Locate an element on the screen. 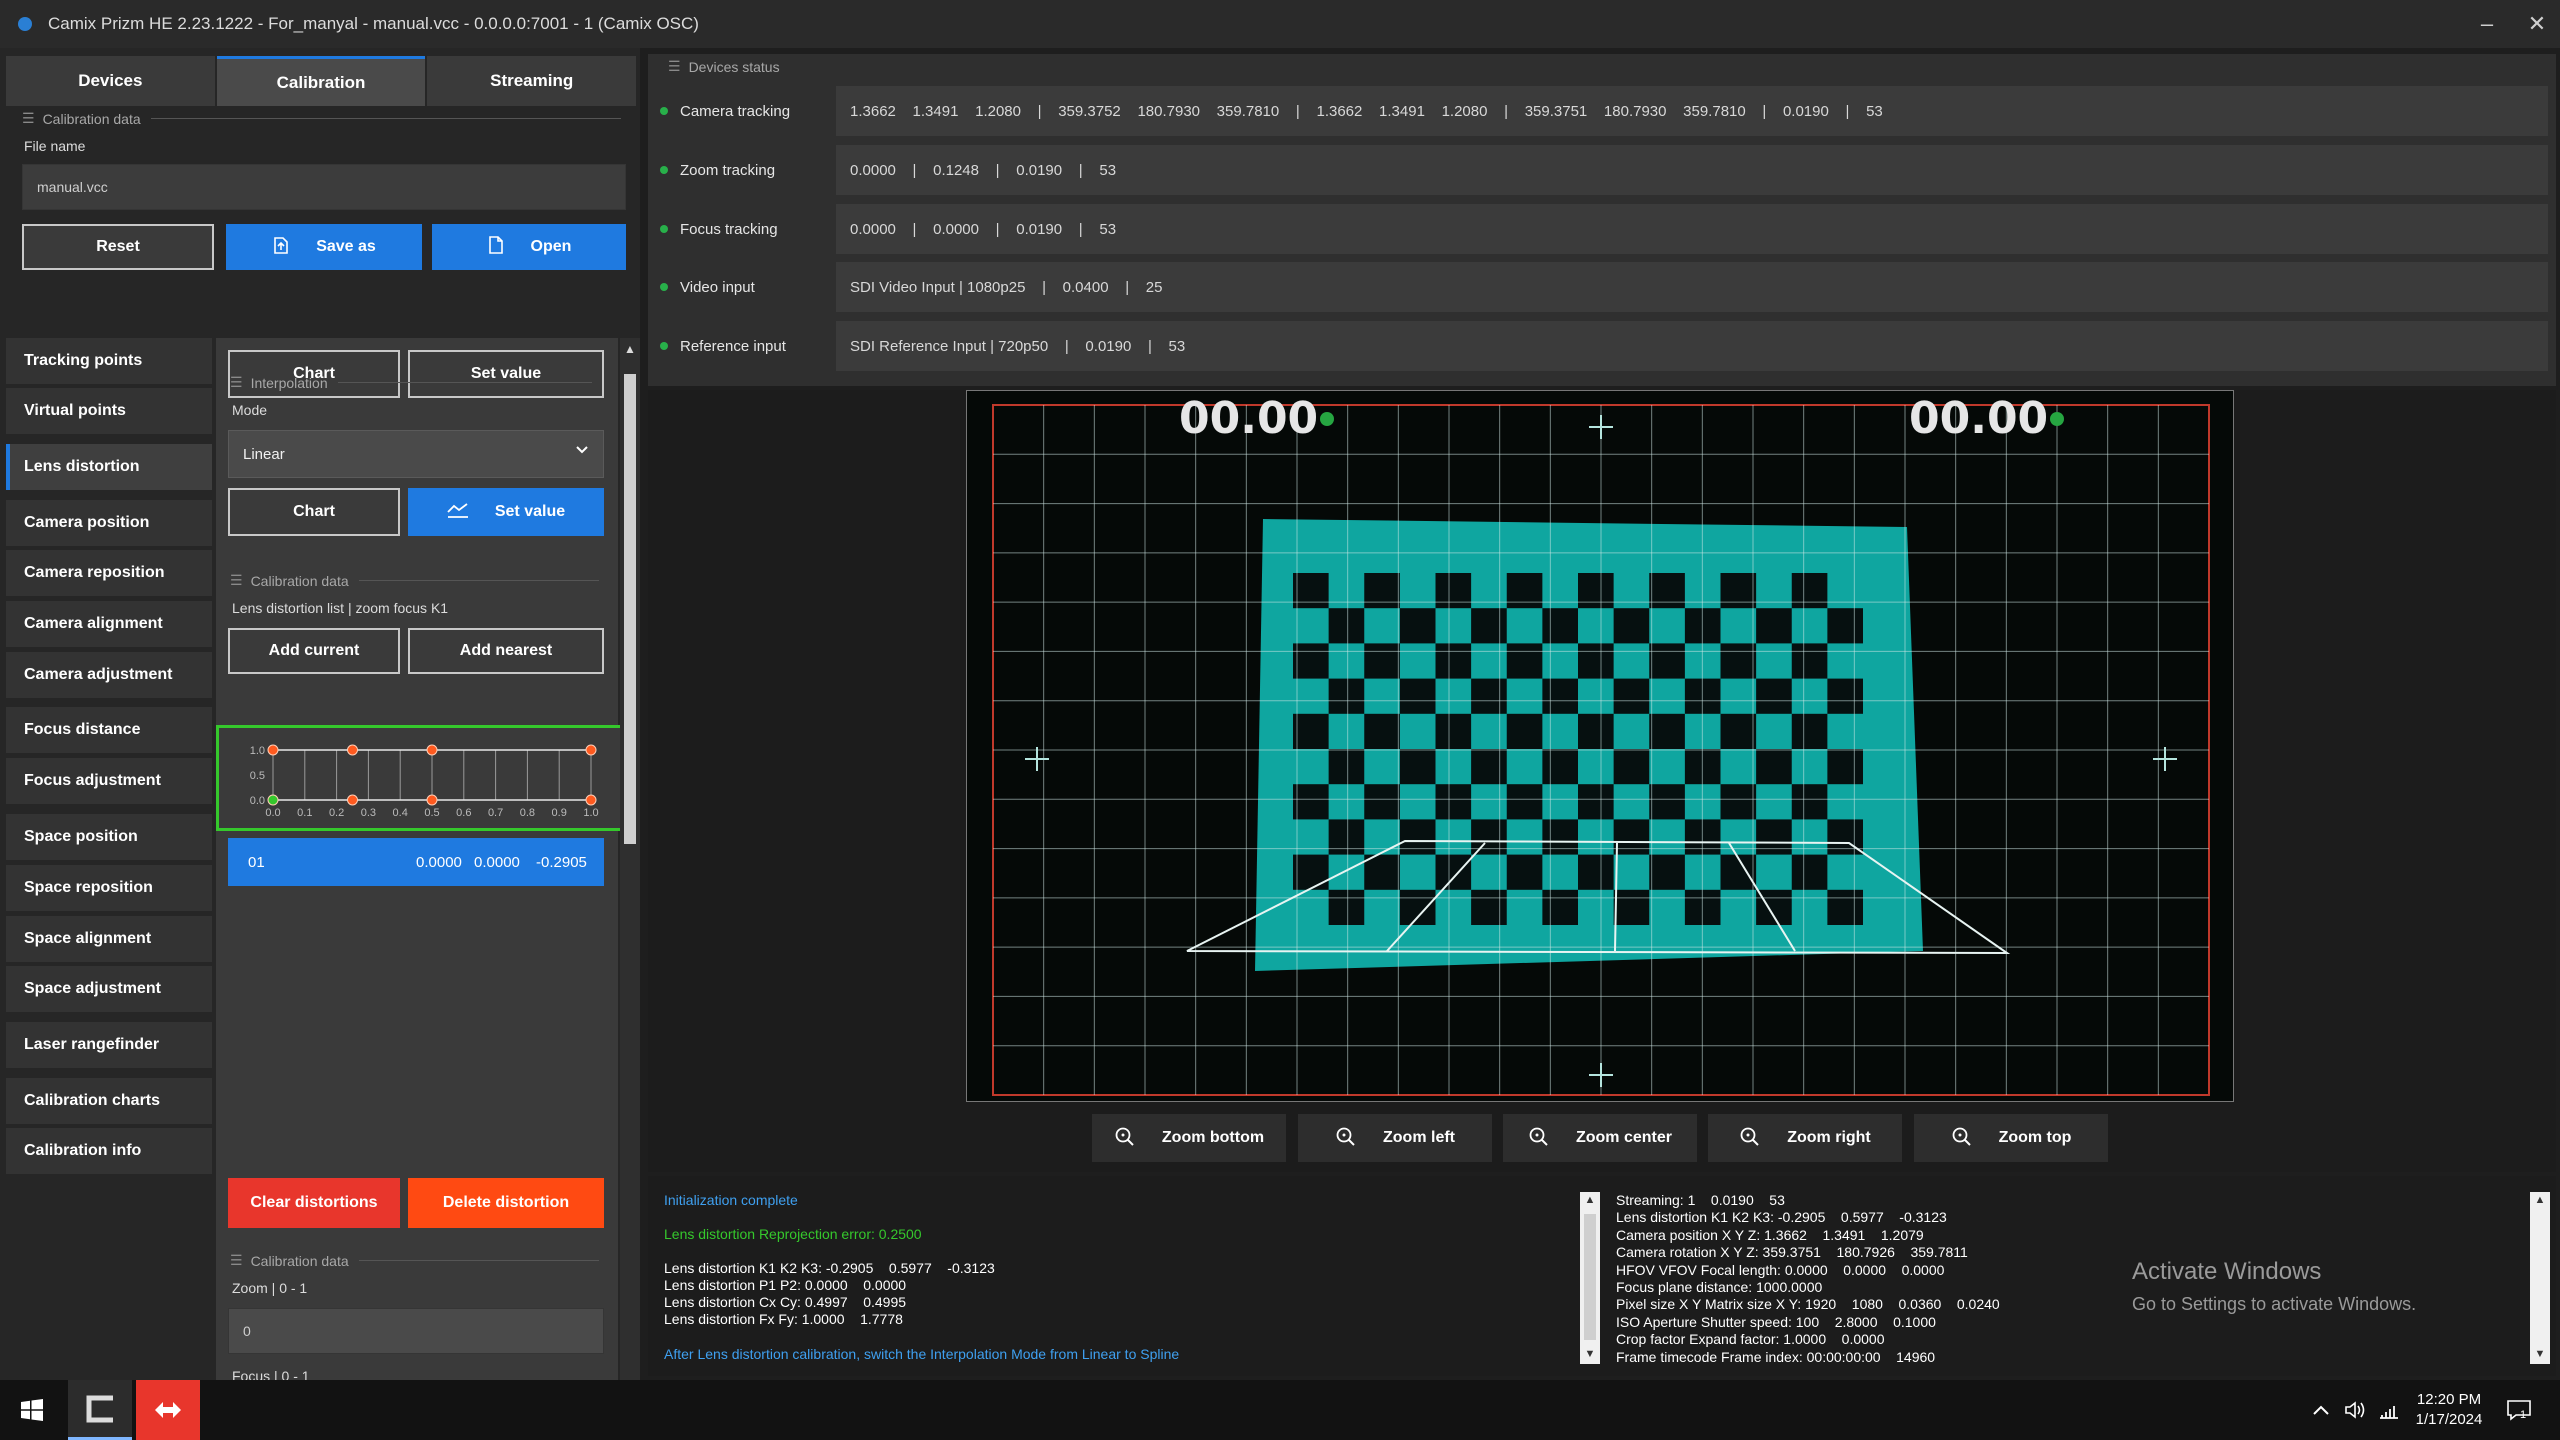 This screenshot has height=1440, width=2560. tab-streaming: Streaming is located at coordinates (532, 81).